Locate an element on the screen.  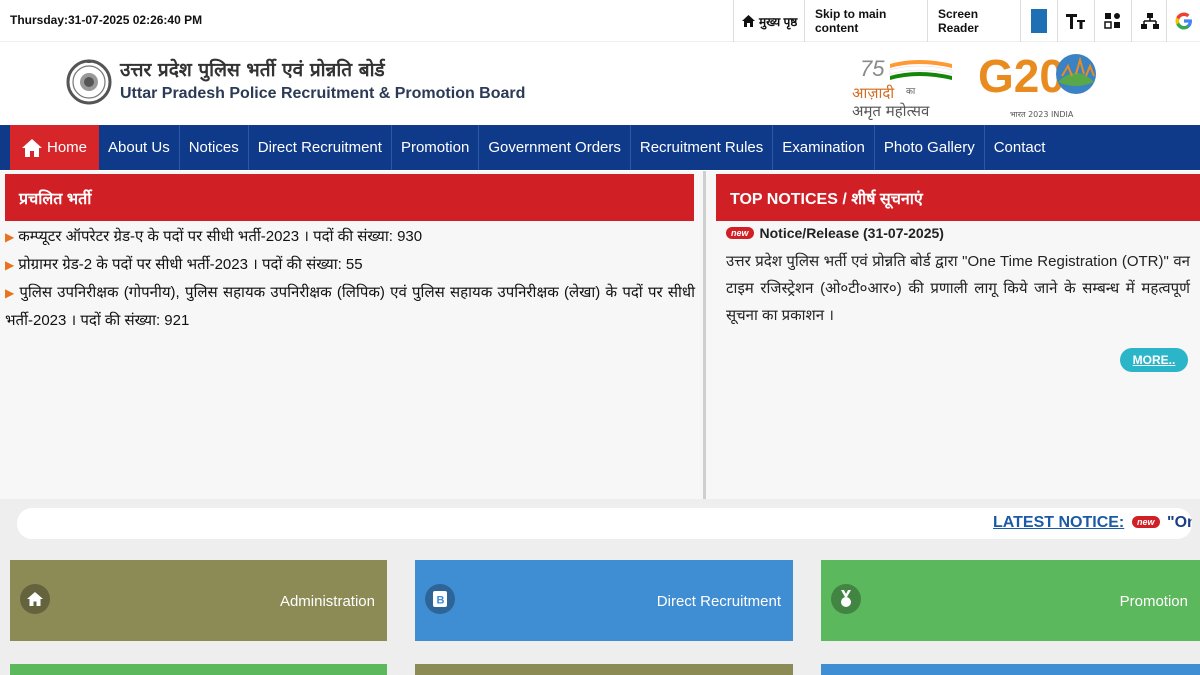
text-size-icon is located at coordinates (1075, 21).